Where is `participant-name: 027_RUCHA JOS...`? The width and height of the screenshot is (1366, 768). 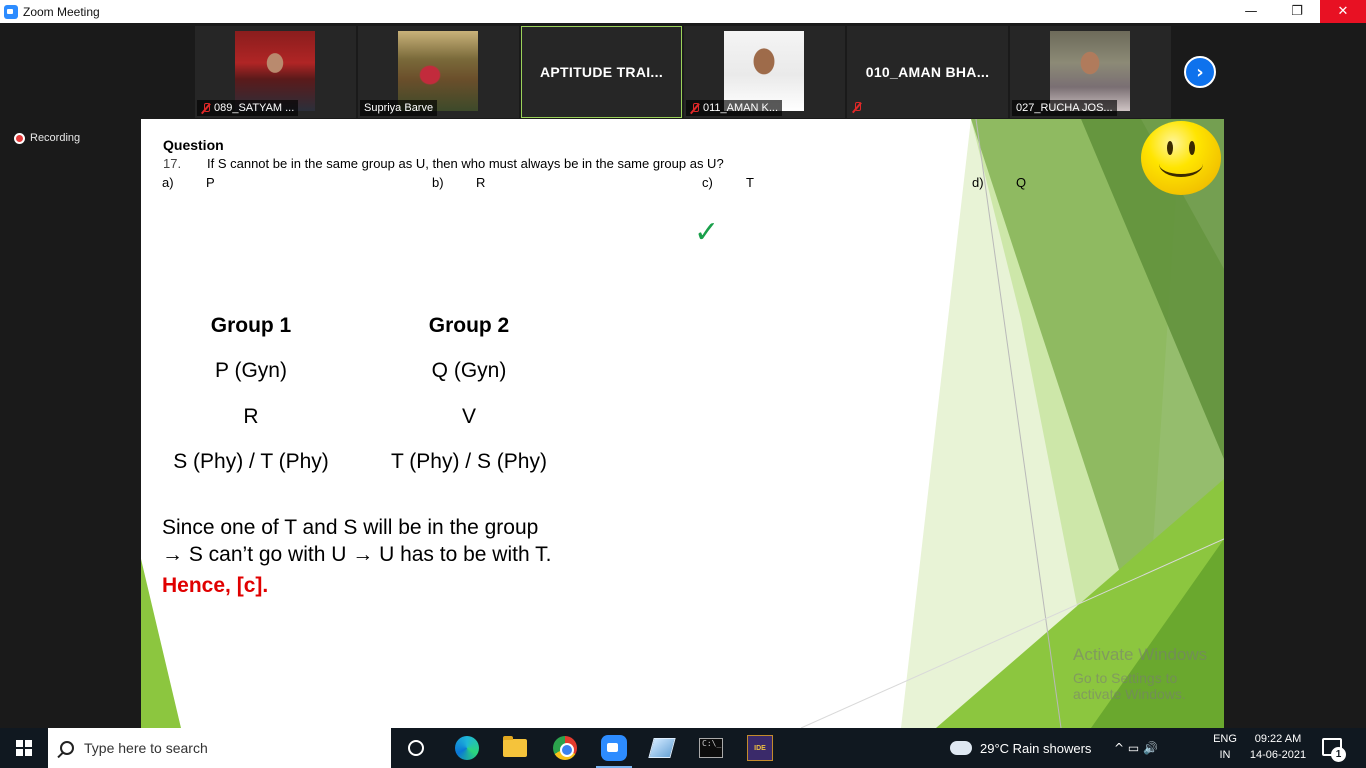
participant-name: 027_RUCHA JOS... is located at coordinates (1064, 108).